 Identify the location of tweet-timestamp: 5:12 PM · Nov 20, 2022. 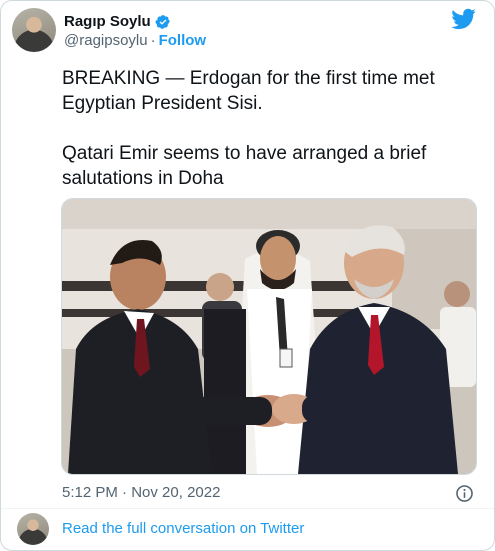
(141, 492).